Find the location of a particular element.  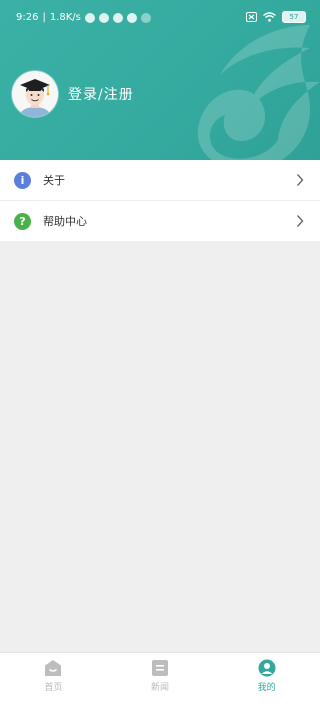

notification-icon is located at coordinates (89, 17).